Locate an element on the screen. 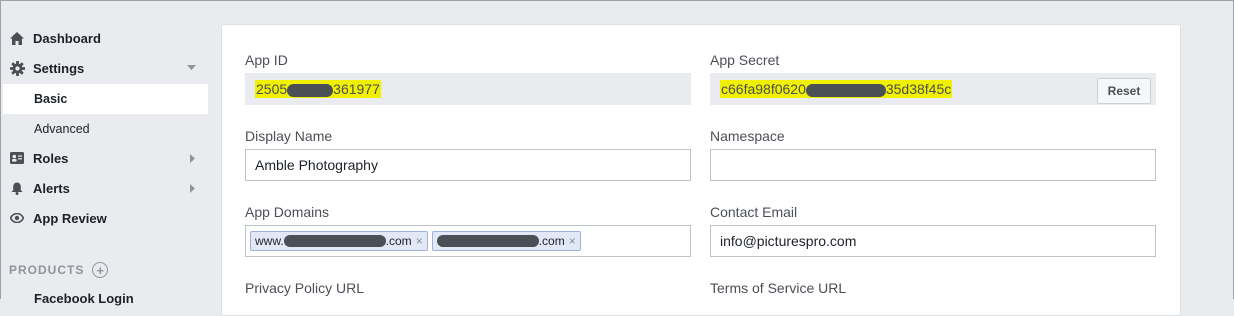  sidebar-item-label: Alerts is located at coordinates (51, 188).